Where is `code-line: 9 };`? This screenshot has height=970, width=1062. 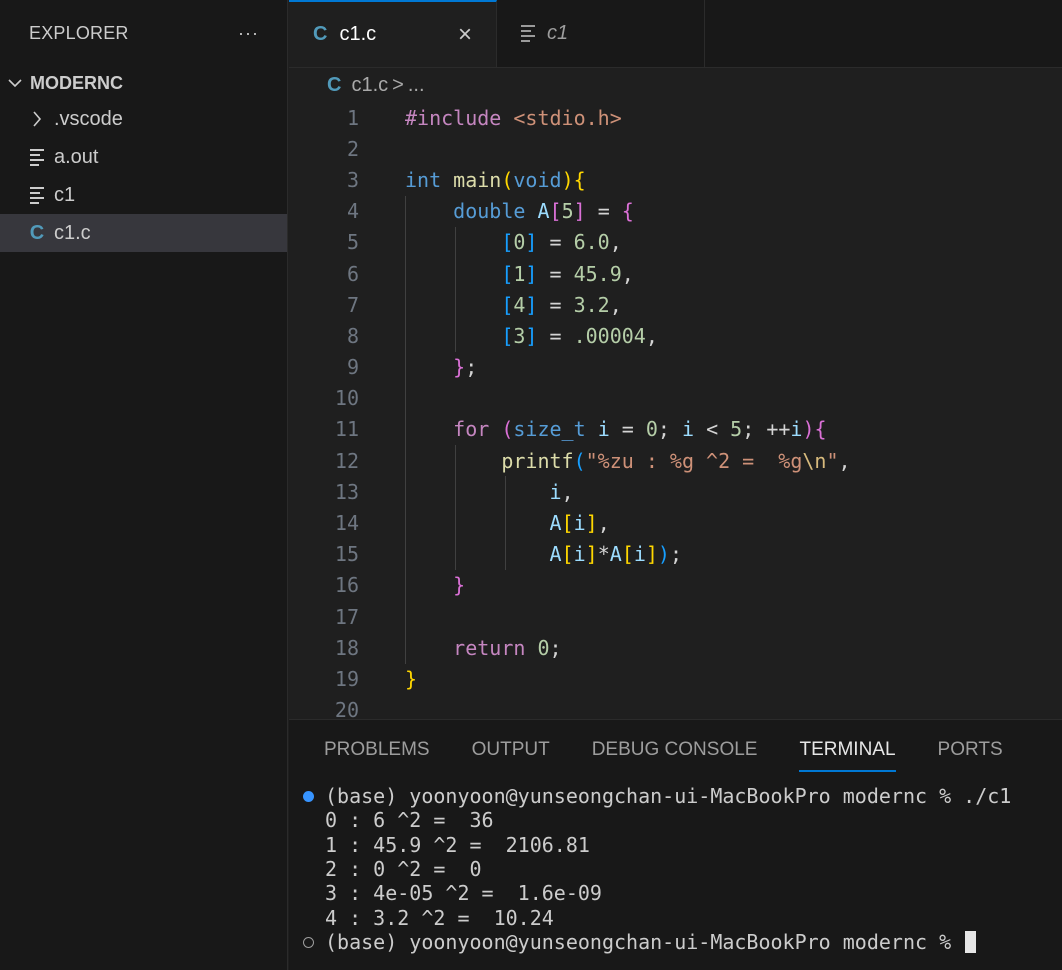 code-line: 9 }; is located at coordinates (412, 367).